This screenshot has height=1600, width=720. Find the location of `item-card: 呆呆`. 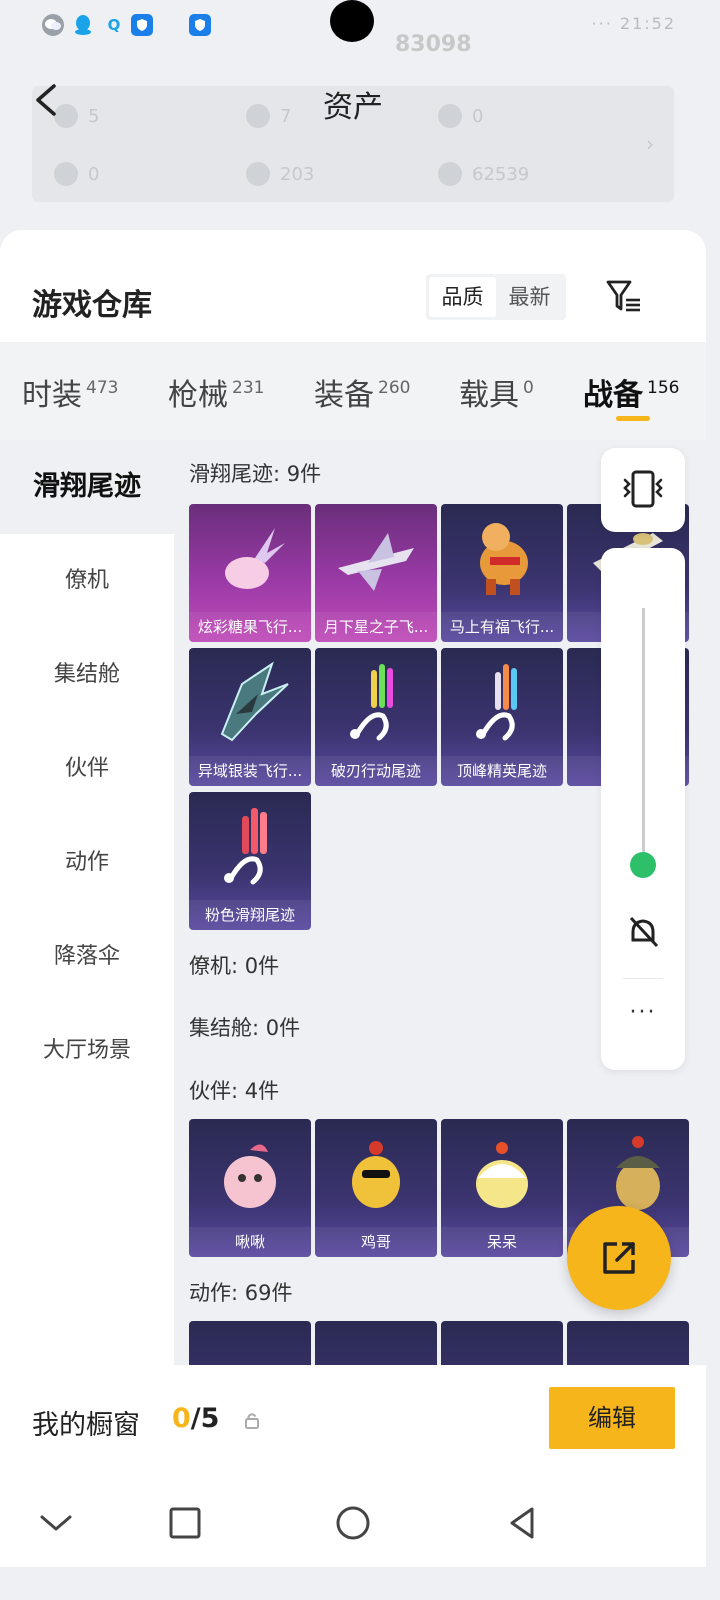

item-card: 呆呆 is located at coordinates (502, 1188).